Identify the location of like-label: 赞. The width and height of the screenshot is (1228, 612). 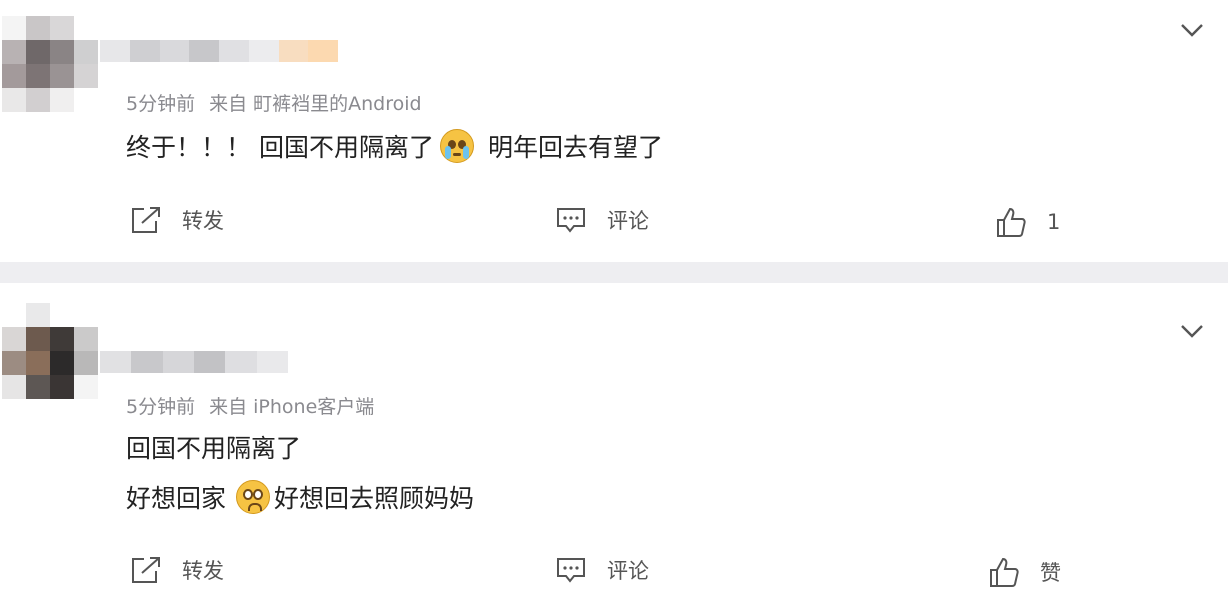
(1050, 573).